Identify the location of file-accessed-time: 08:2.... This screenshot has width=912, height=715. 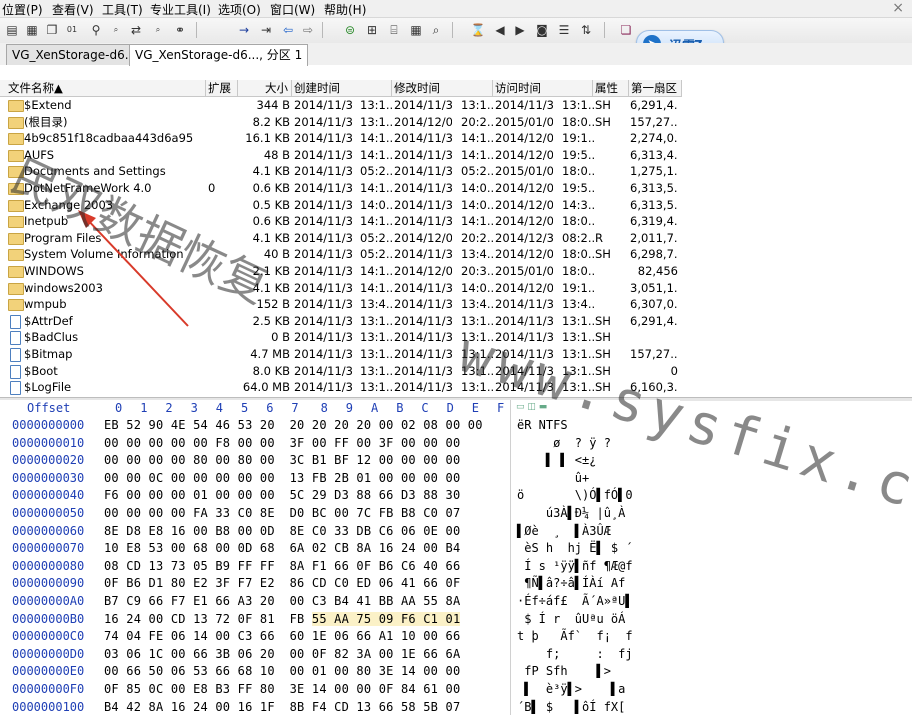
(578, 237).